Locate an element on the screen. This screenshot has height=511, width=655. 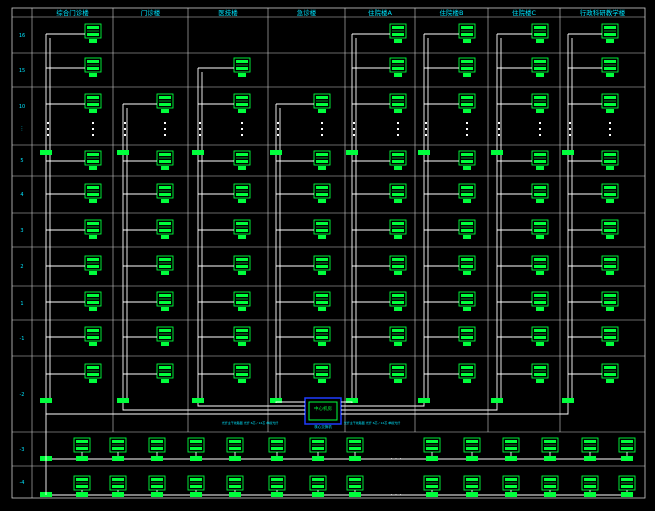
floor-label: -4 is located at coordinates (22, 483).